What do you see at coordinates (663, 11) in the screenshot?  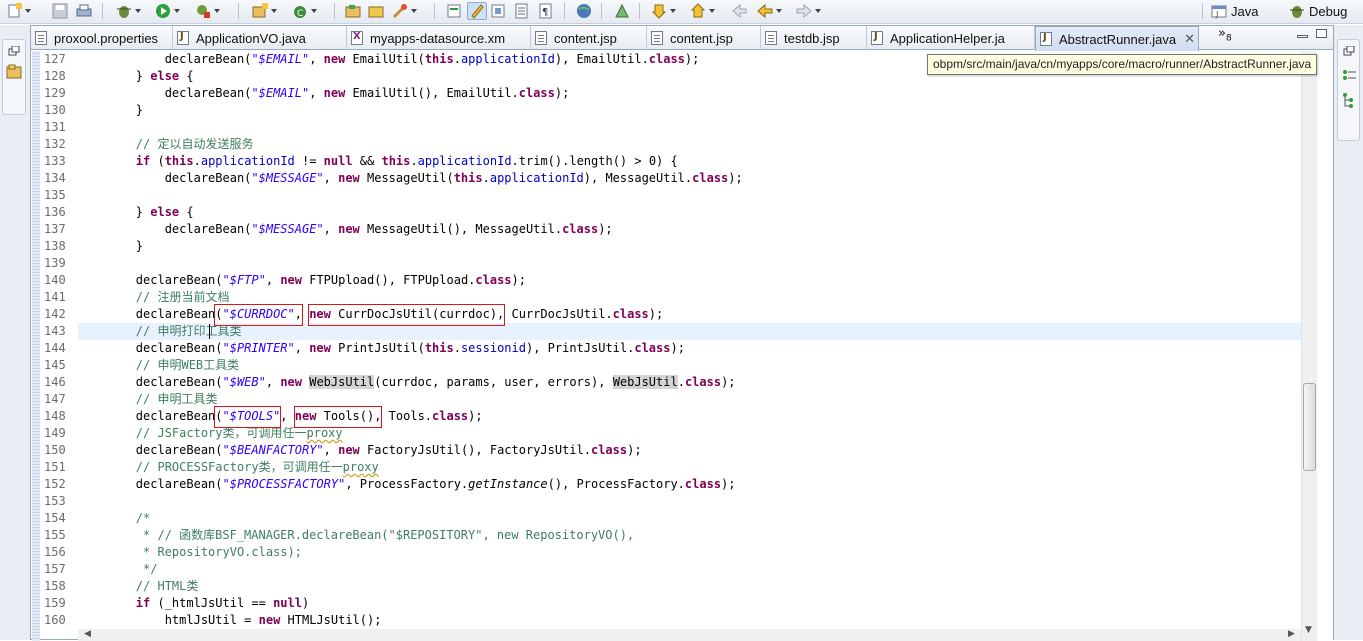 I see `next-annotation-icon` at bounding box center [663, 11].